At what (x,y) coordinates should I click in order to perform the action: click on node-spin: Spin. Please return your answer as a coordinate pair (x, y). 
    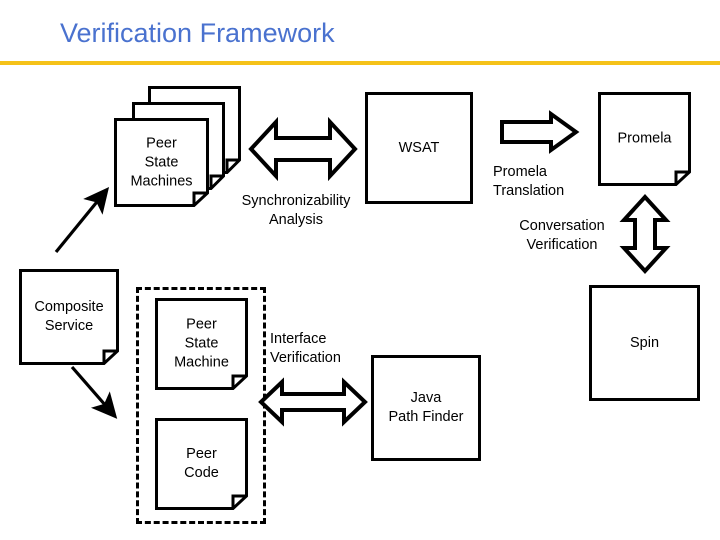
    Looking at the image, I should click on (644, 343).